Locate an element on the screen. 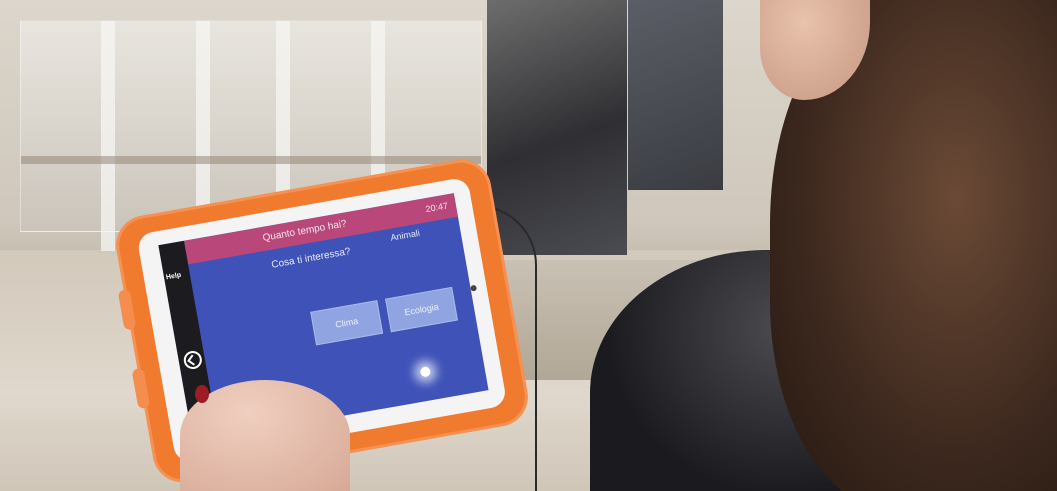 The height and width of the screenshot is (491, 1057). header-title: Quanto tempo hai? is located at coordinates (304, 231).